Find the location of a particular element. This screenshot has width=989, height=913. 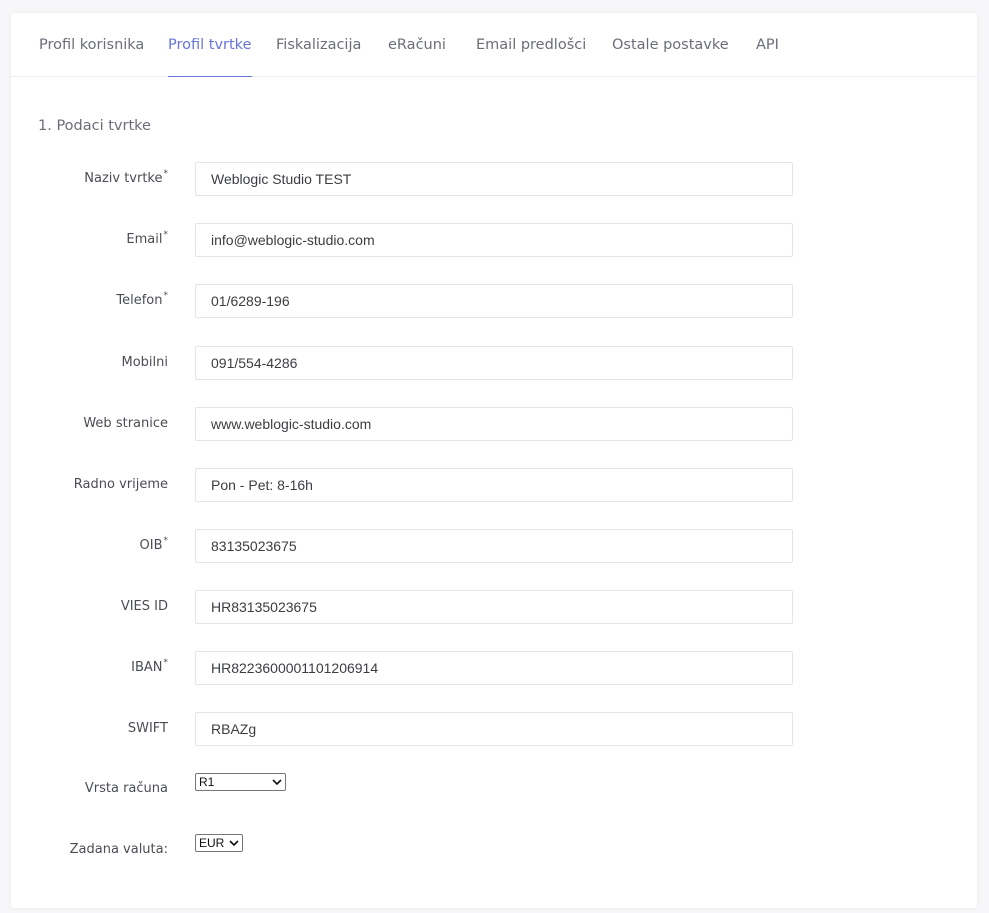

field-row-mobilni: Mobilni is located at coordinates (494, 363).